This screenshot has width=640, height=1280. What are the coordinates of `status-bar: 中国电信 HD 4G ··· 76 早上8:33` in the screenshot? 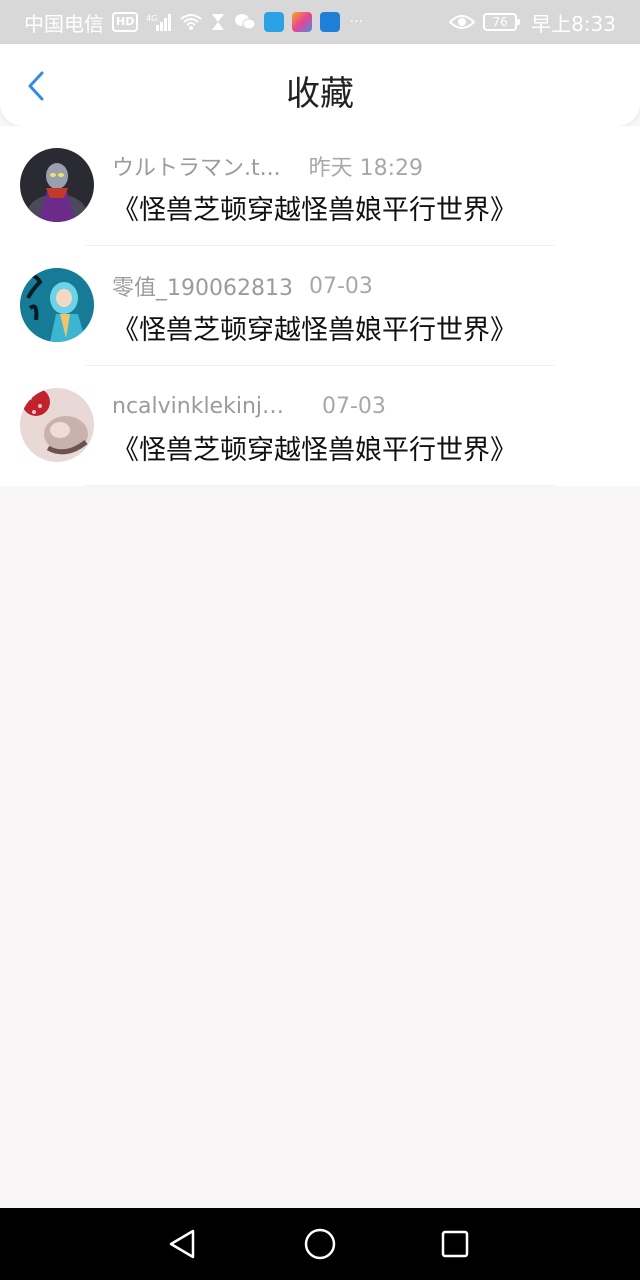 It's located at (320, 22).